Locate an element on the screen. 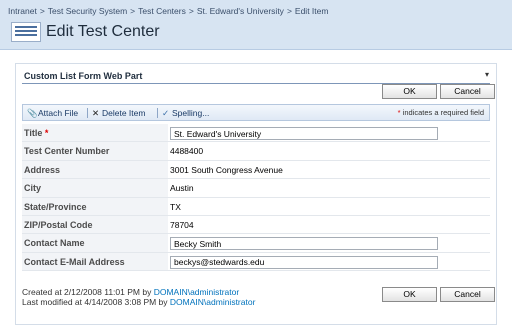  contact-email-input is located at coordinates (304, 262).